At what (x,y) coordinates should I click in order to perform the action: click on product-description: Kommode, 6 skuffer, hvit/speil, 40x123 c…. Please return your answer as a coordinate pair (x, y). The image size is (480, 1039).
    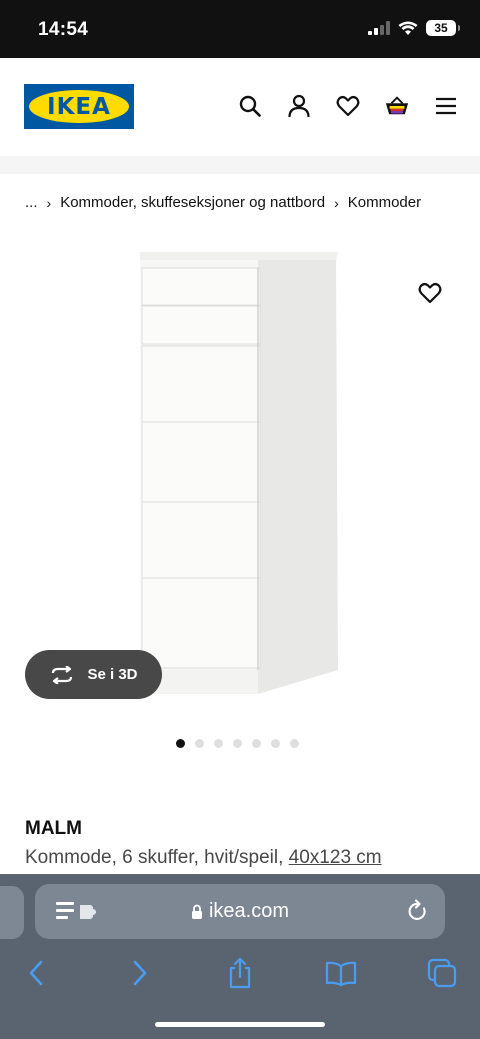
    Looking at the image, I should click on (203, 858).